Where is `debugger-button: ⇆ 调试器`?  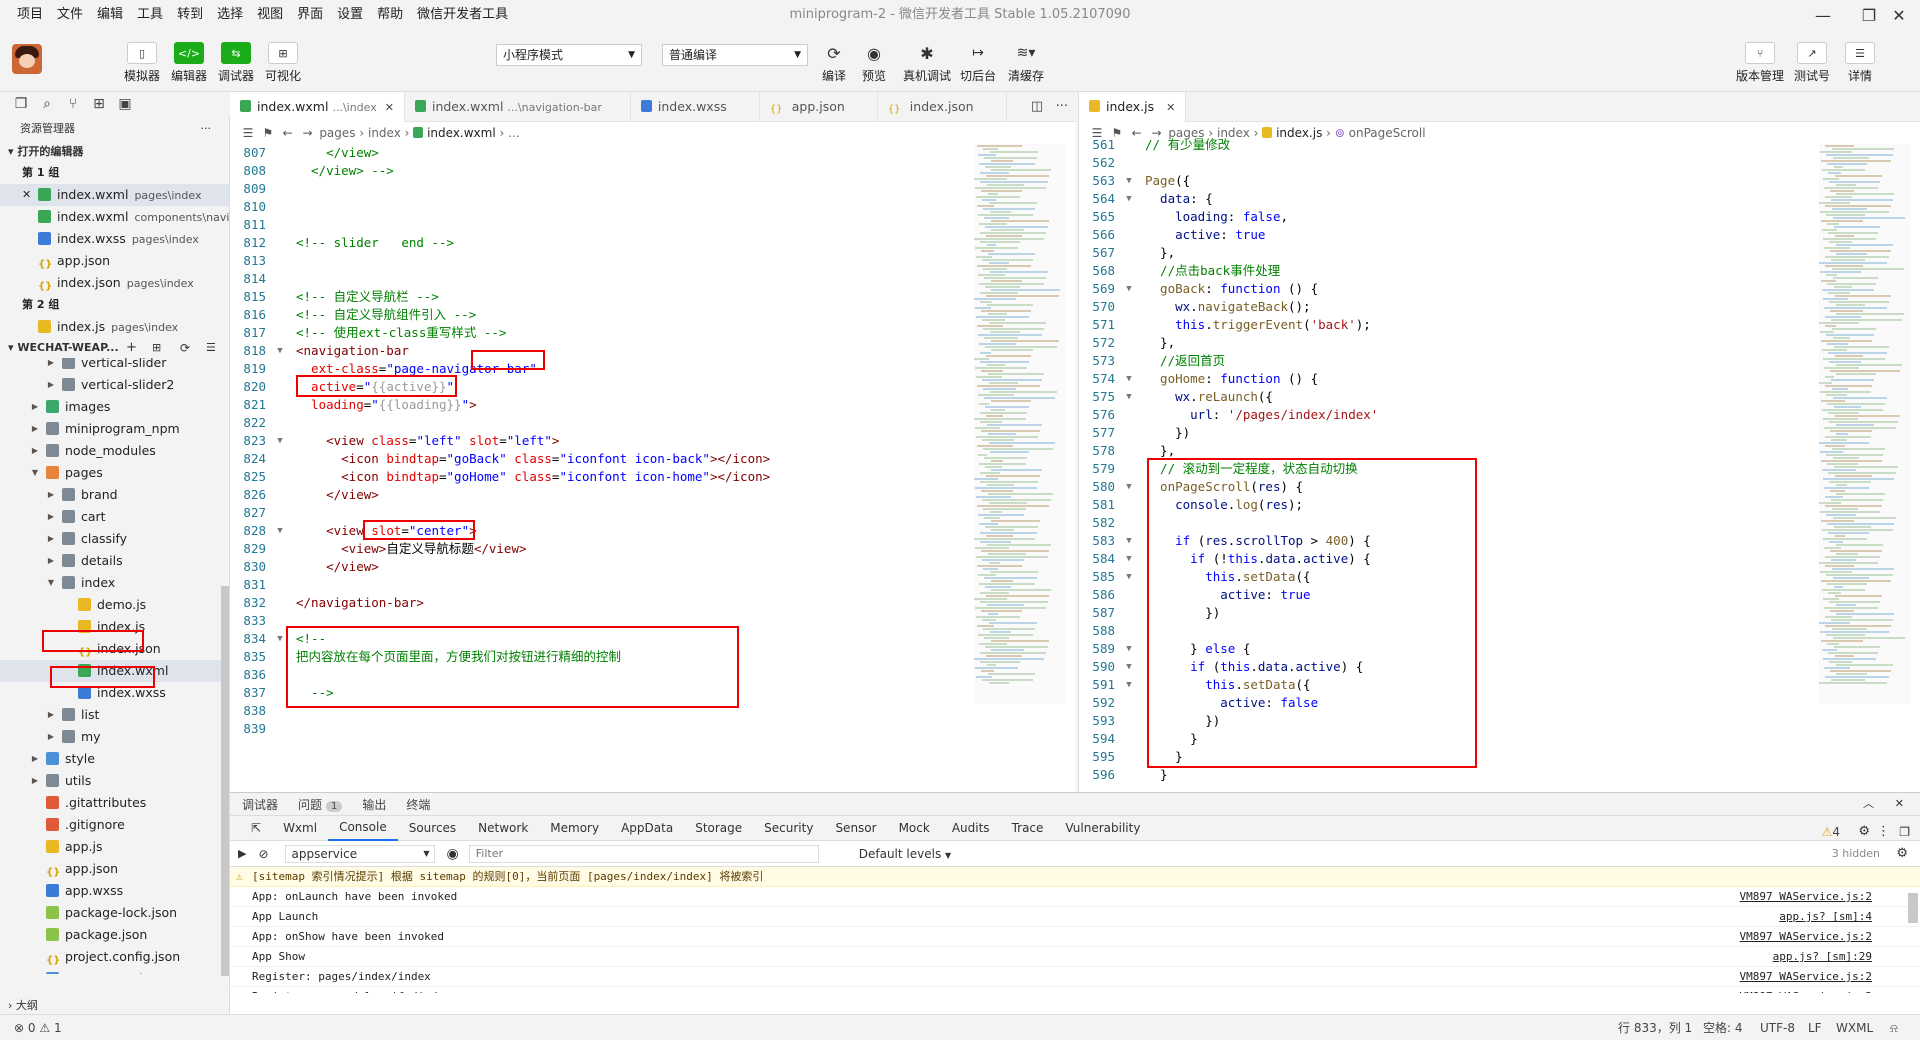
debugger-button: ⇆ 调试器 is located at coordinates (236, 63).